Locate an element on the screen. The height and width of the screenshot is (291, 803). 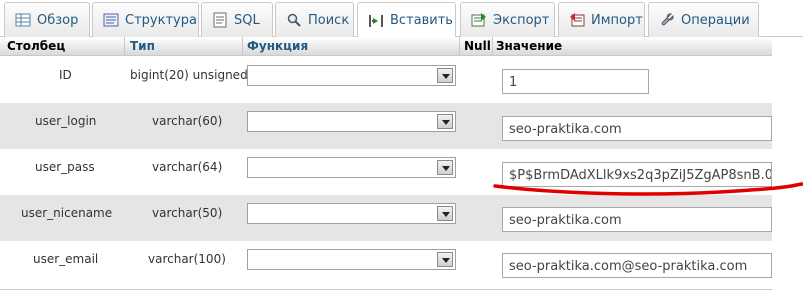
column-type: bigint(20) unsigned is located at coordinates (189, 75).